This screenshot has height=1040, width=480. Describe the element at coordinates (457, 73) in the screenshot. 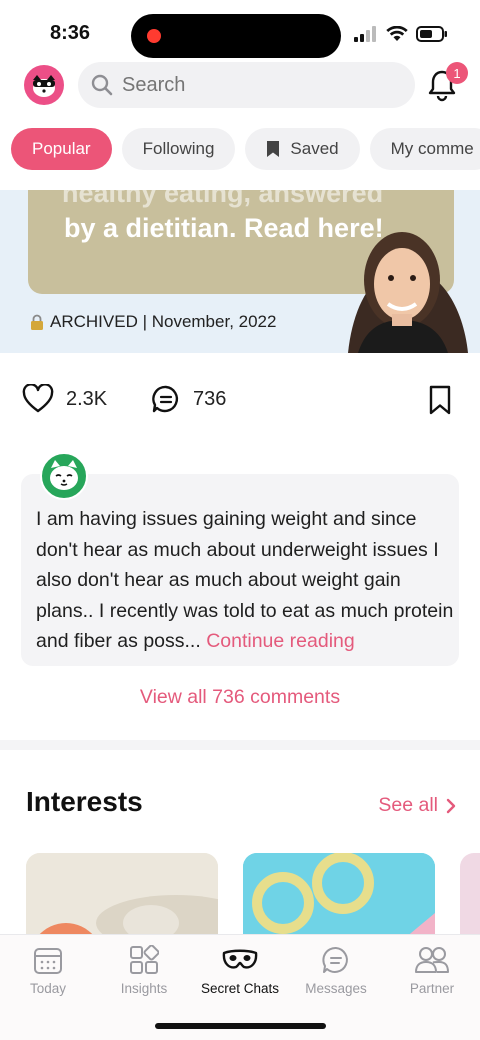

I see `notification-badge: 1` at that location.